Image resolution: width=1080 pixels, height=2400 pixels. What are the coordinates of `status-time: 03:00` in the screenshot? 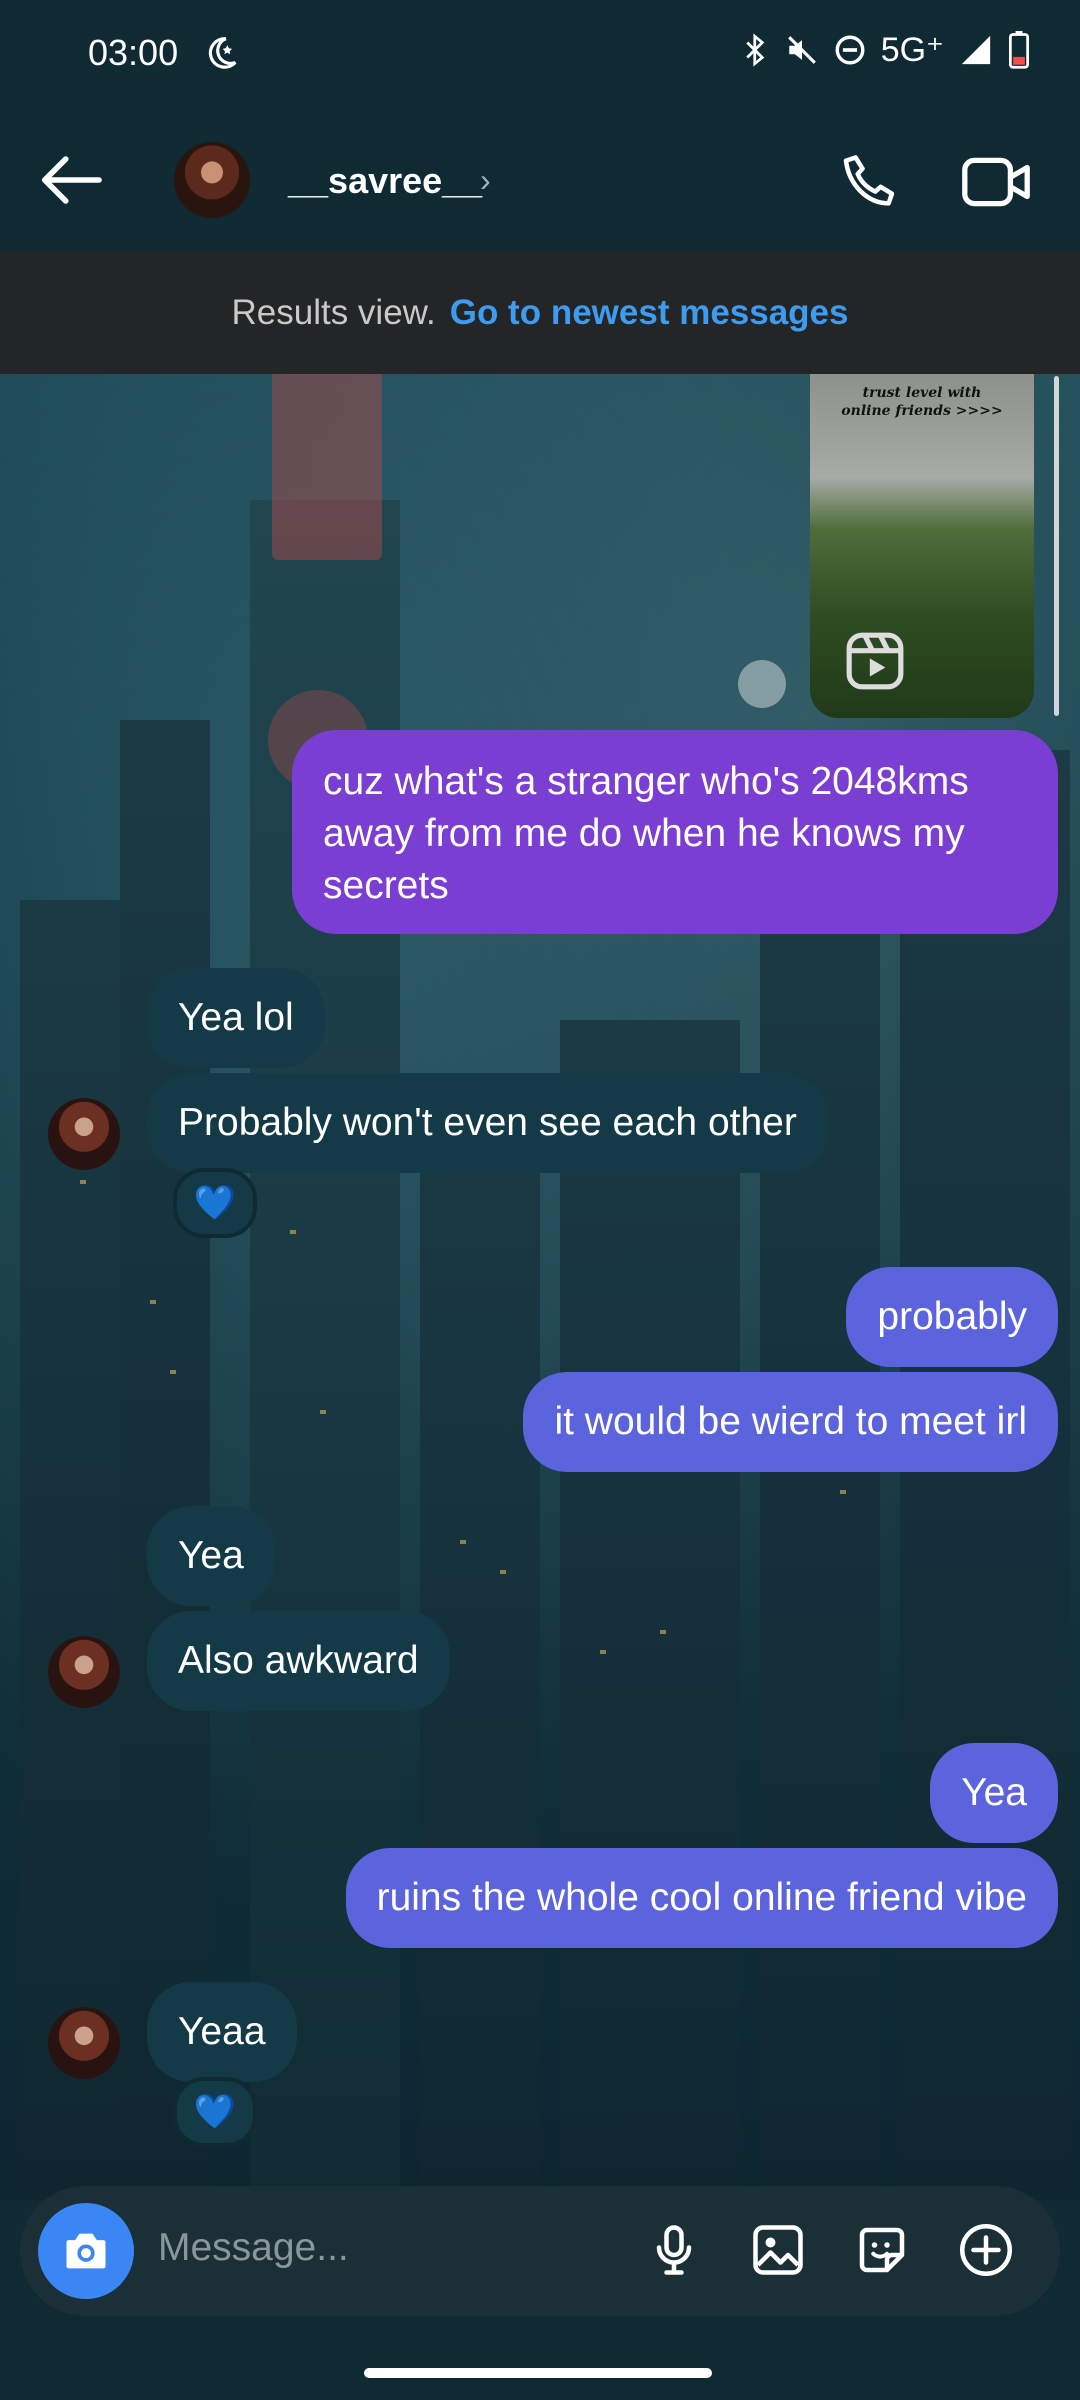 It's located at (133, 52).